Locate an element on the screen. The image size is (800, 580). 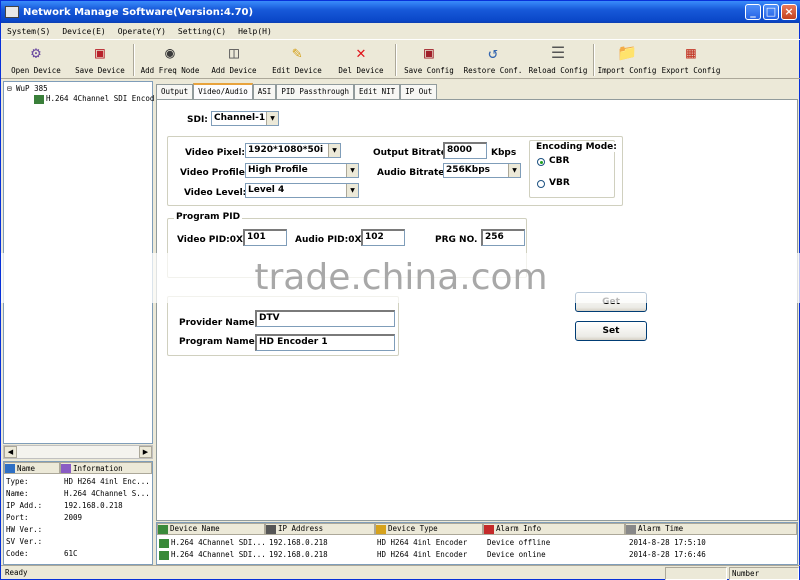
device-type-column-icon is located at coordinates (381, 529).